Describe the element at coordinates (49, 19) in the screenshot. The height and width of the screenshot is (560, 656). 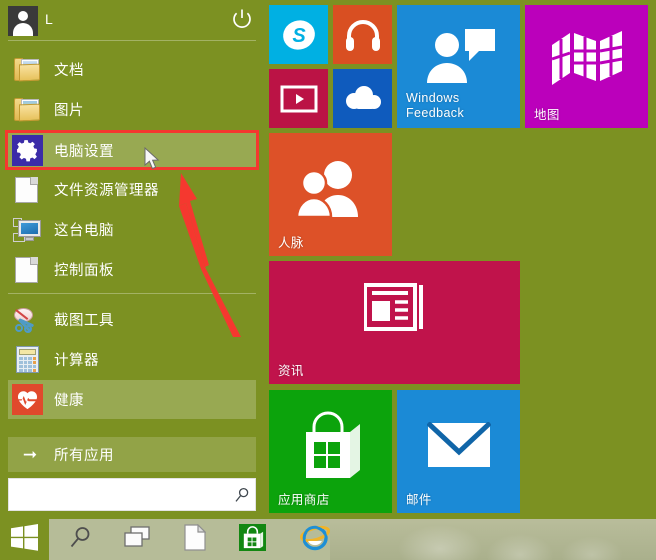
I see `user-name-label: L` at that location.